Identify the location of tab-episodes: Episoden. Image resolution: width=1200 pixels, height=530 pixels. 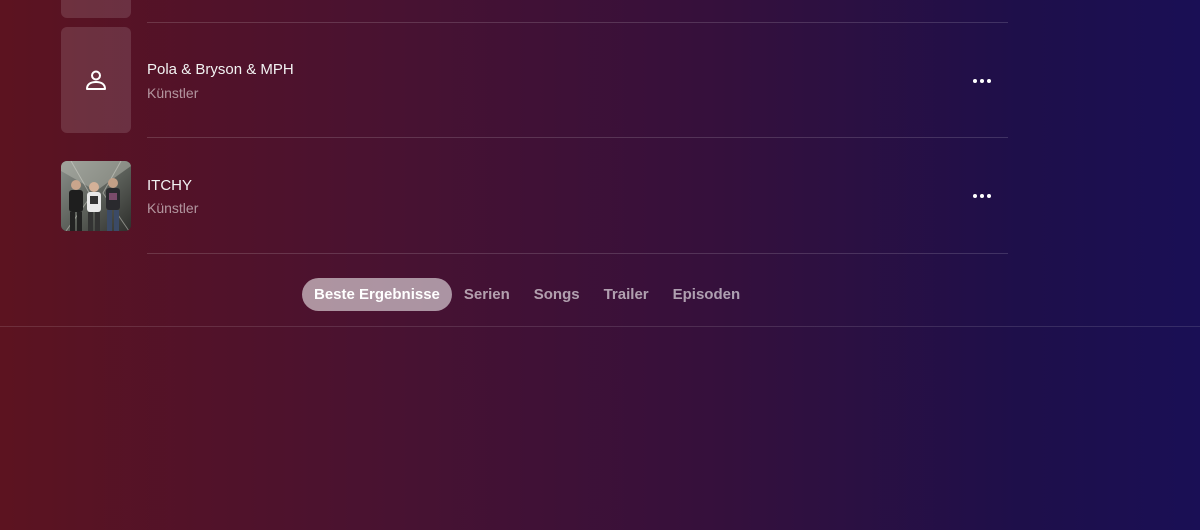
(707, 294).